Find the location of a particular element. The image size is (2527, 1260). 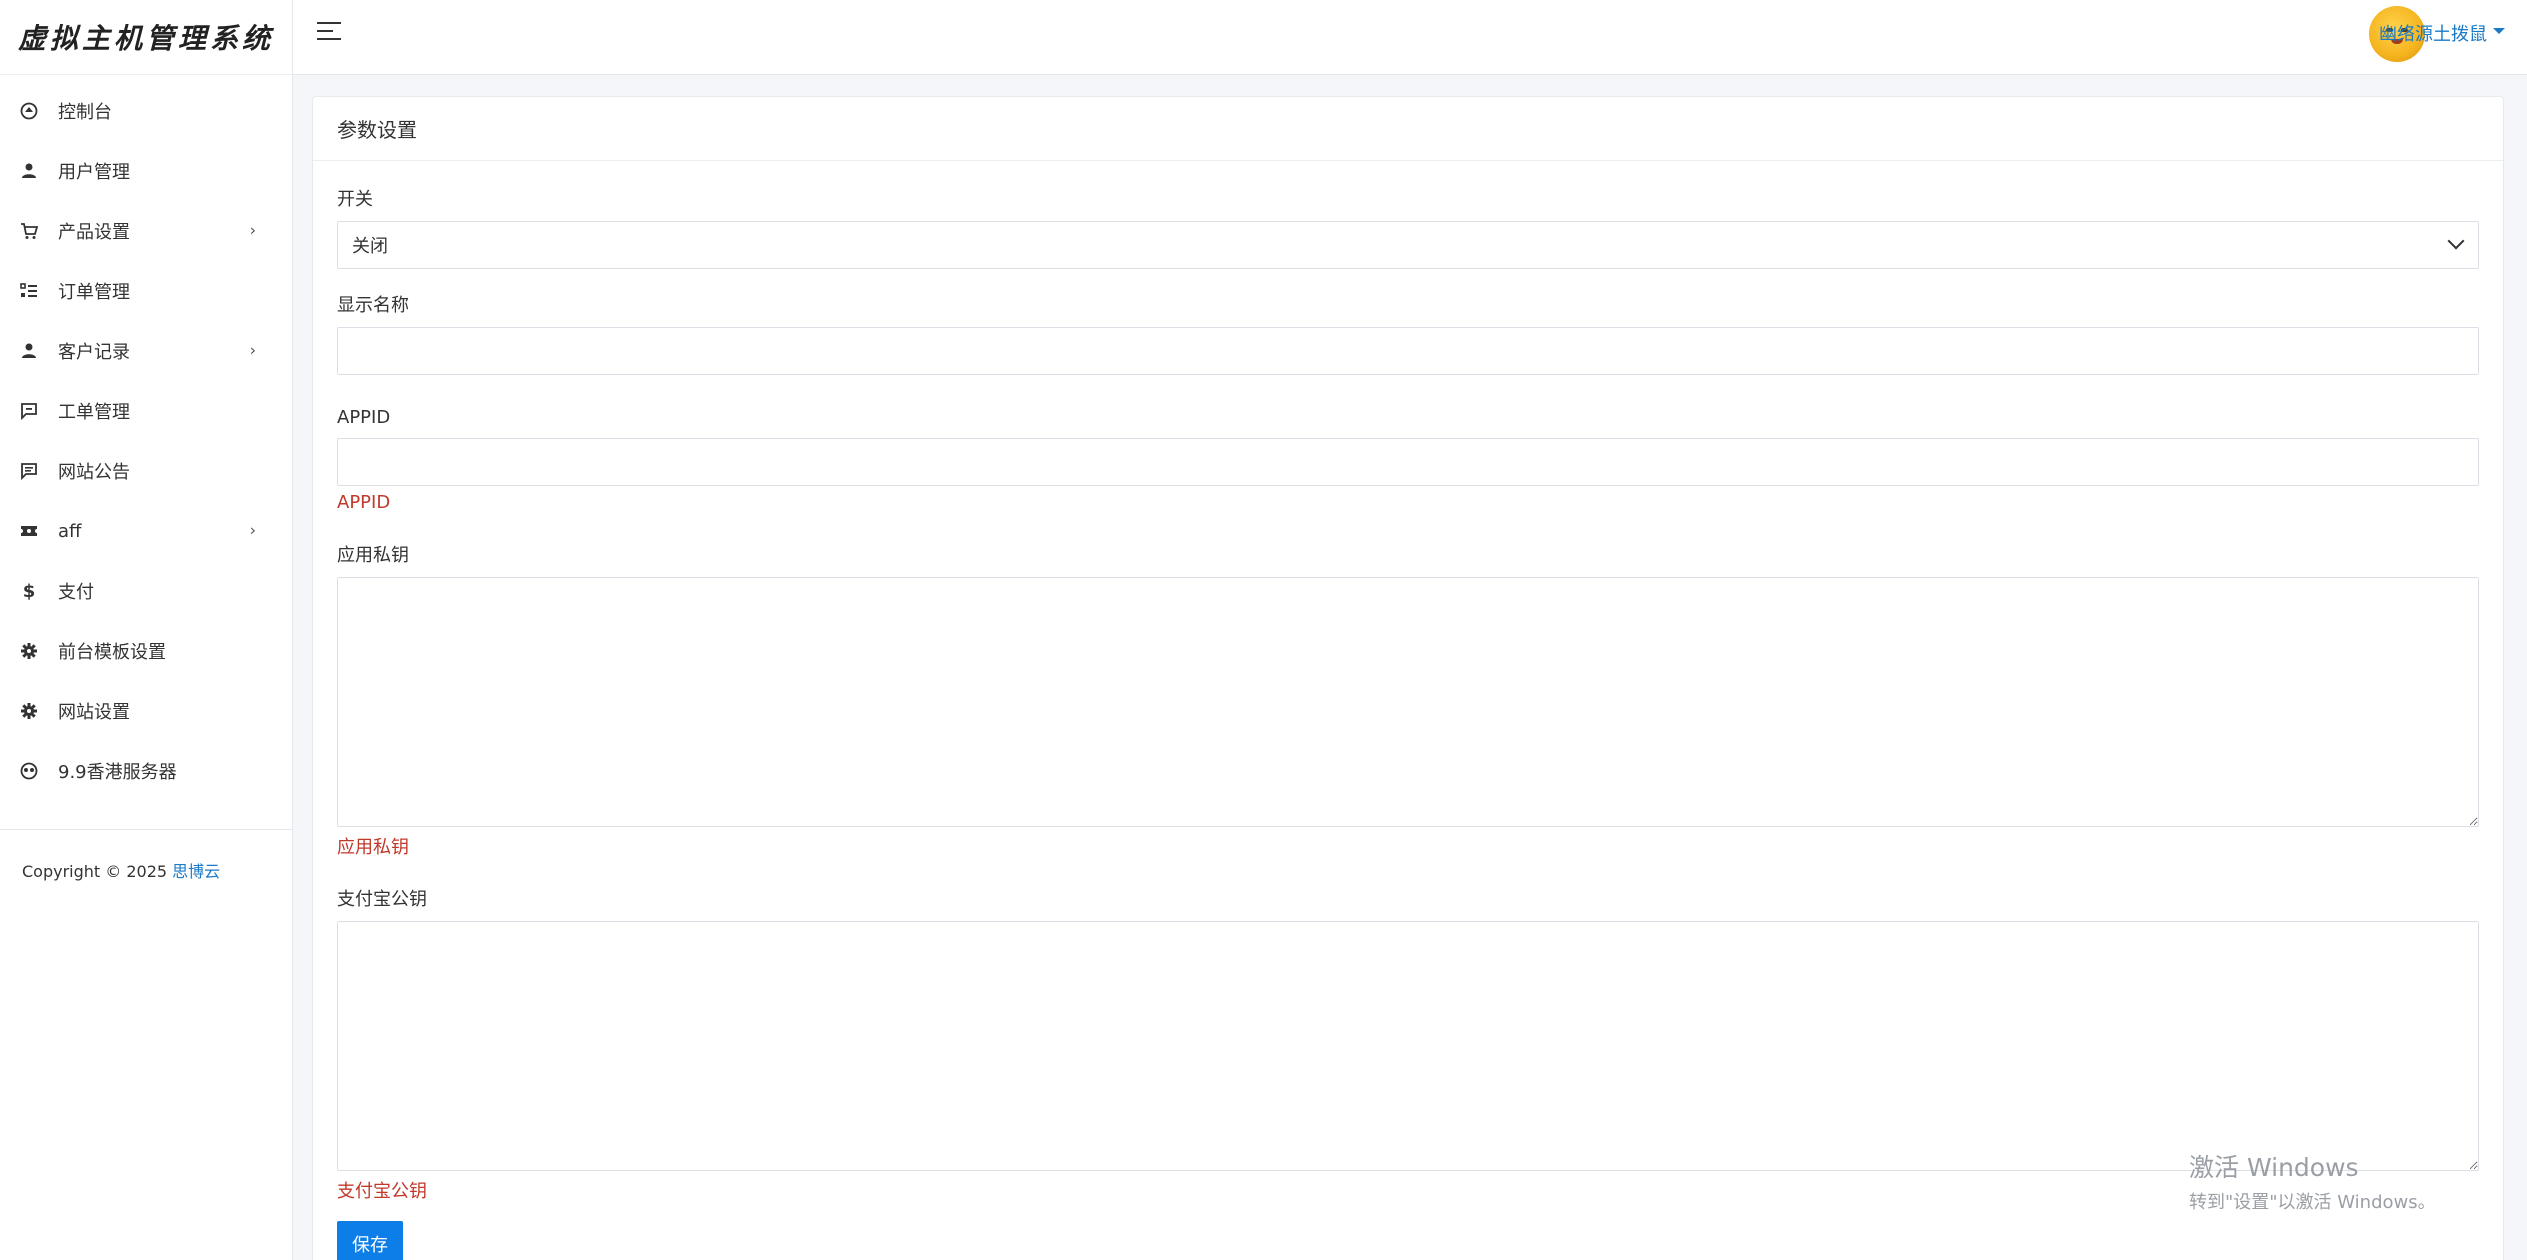

dollar-icon: $ is located at coordinates (29, 591).